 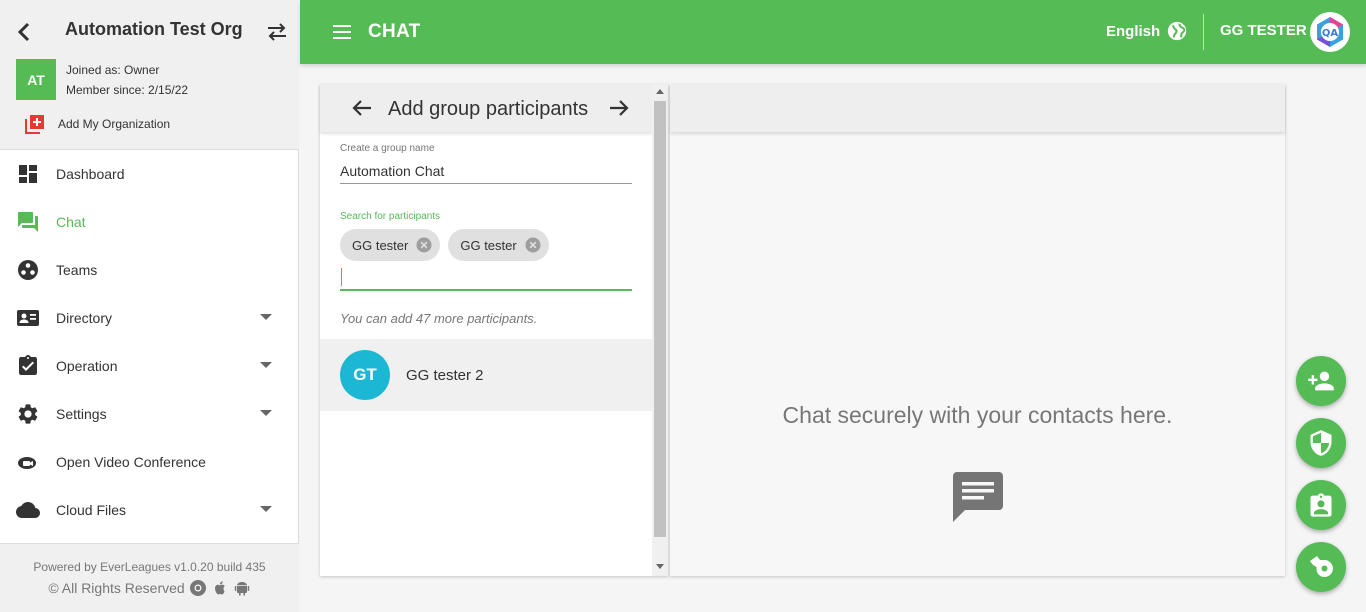 What do you see at coordinates (660, 566) in the screenshot?
I see `scroll-down-icon` at bounding box center [660, 566].